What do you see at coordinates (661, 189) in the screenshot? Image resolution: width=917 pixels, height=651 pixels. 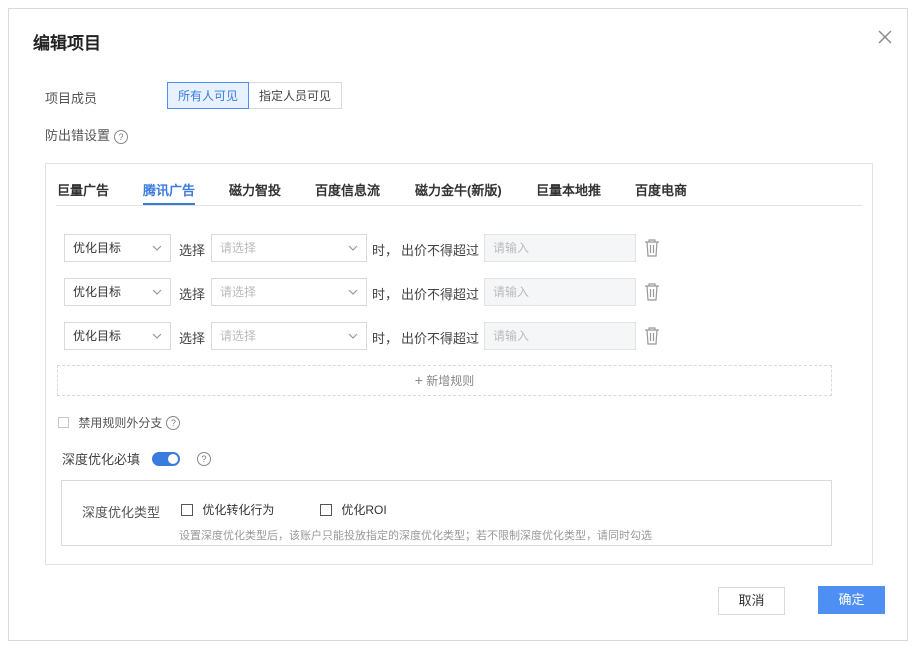 I see `tab-baidu-ecommerce: 百度电商` at bounding box center [661, 189].